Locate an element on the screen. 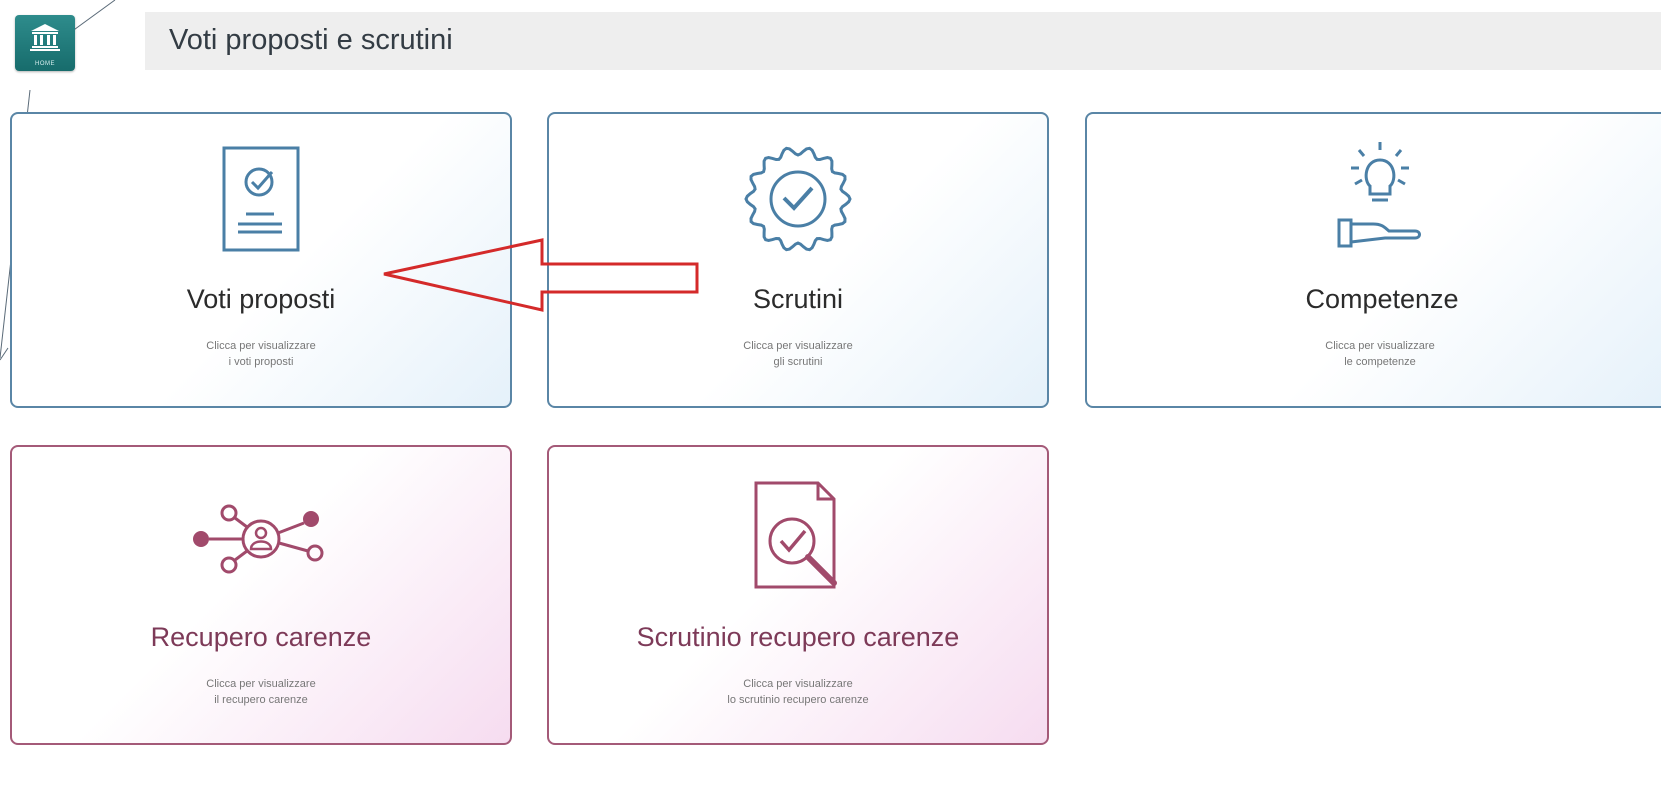  page-title: Voti proposti e scrutini is located at coordinates (311, 40).